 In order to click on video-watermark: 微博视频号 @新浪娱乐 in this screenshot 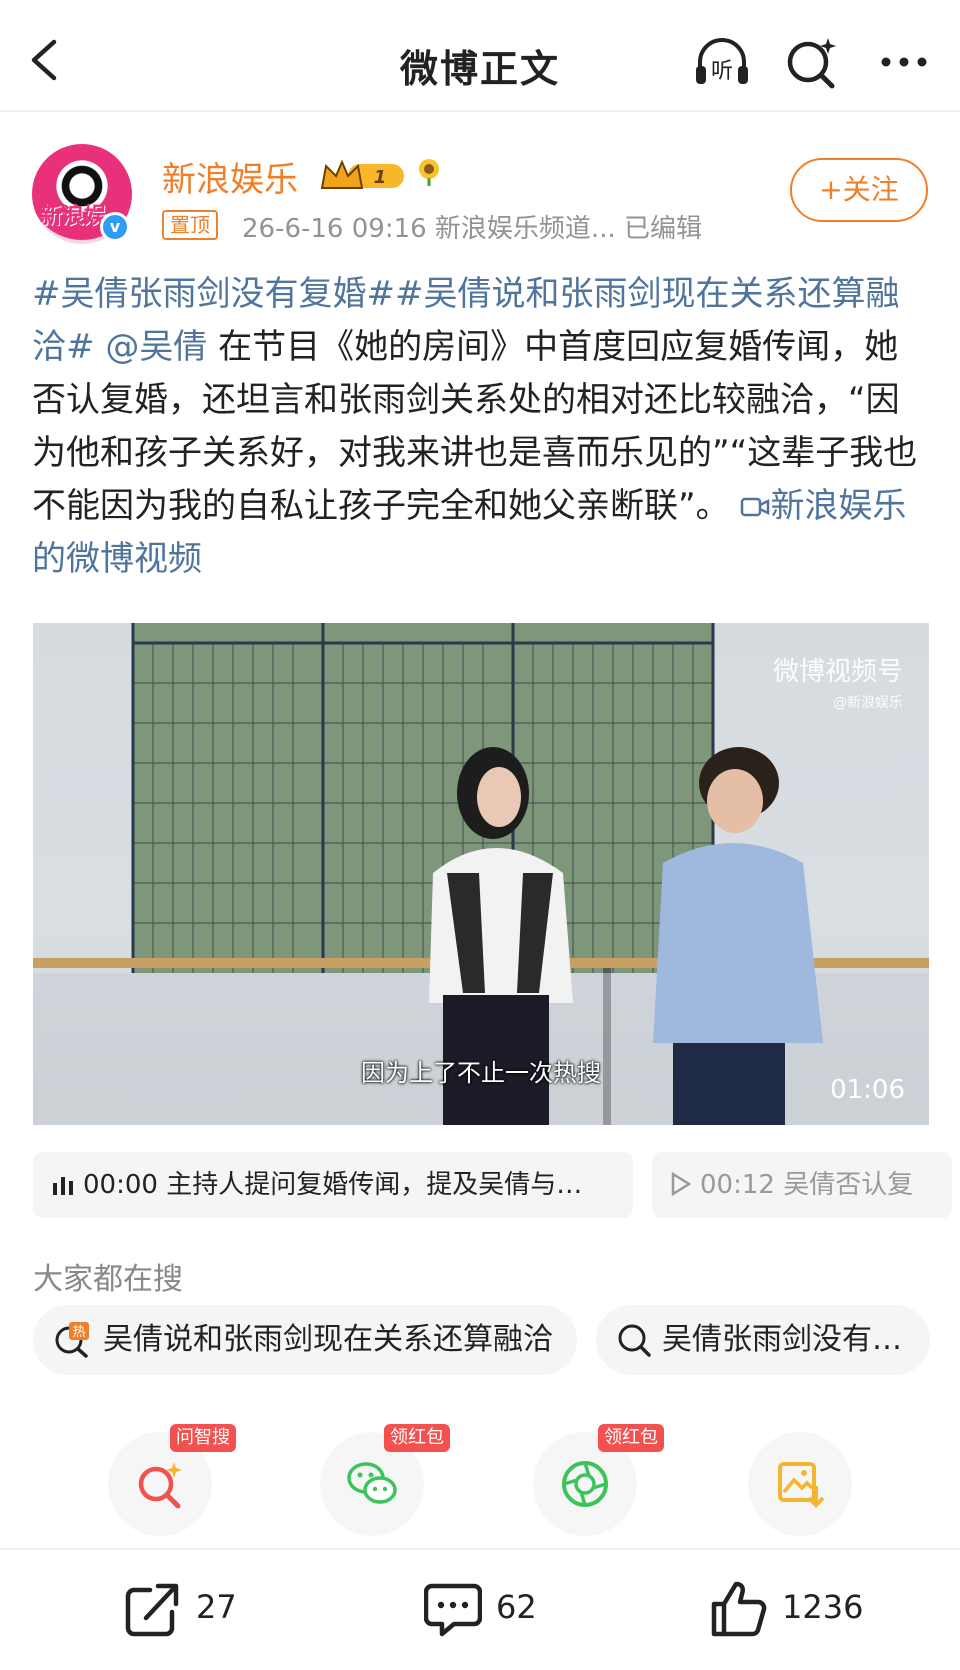, I will do `click(838, 681)`.